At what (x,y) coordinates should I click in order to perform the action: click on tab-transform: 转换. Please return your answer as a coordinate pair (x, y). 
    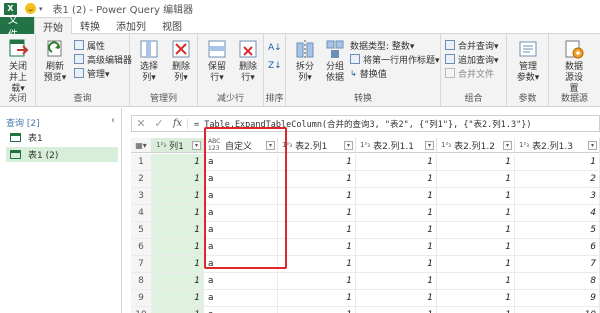
    Looking at the image, I should click on (90, 25).